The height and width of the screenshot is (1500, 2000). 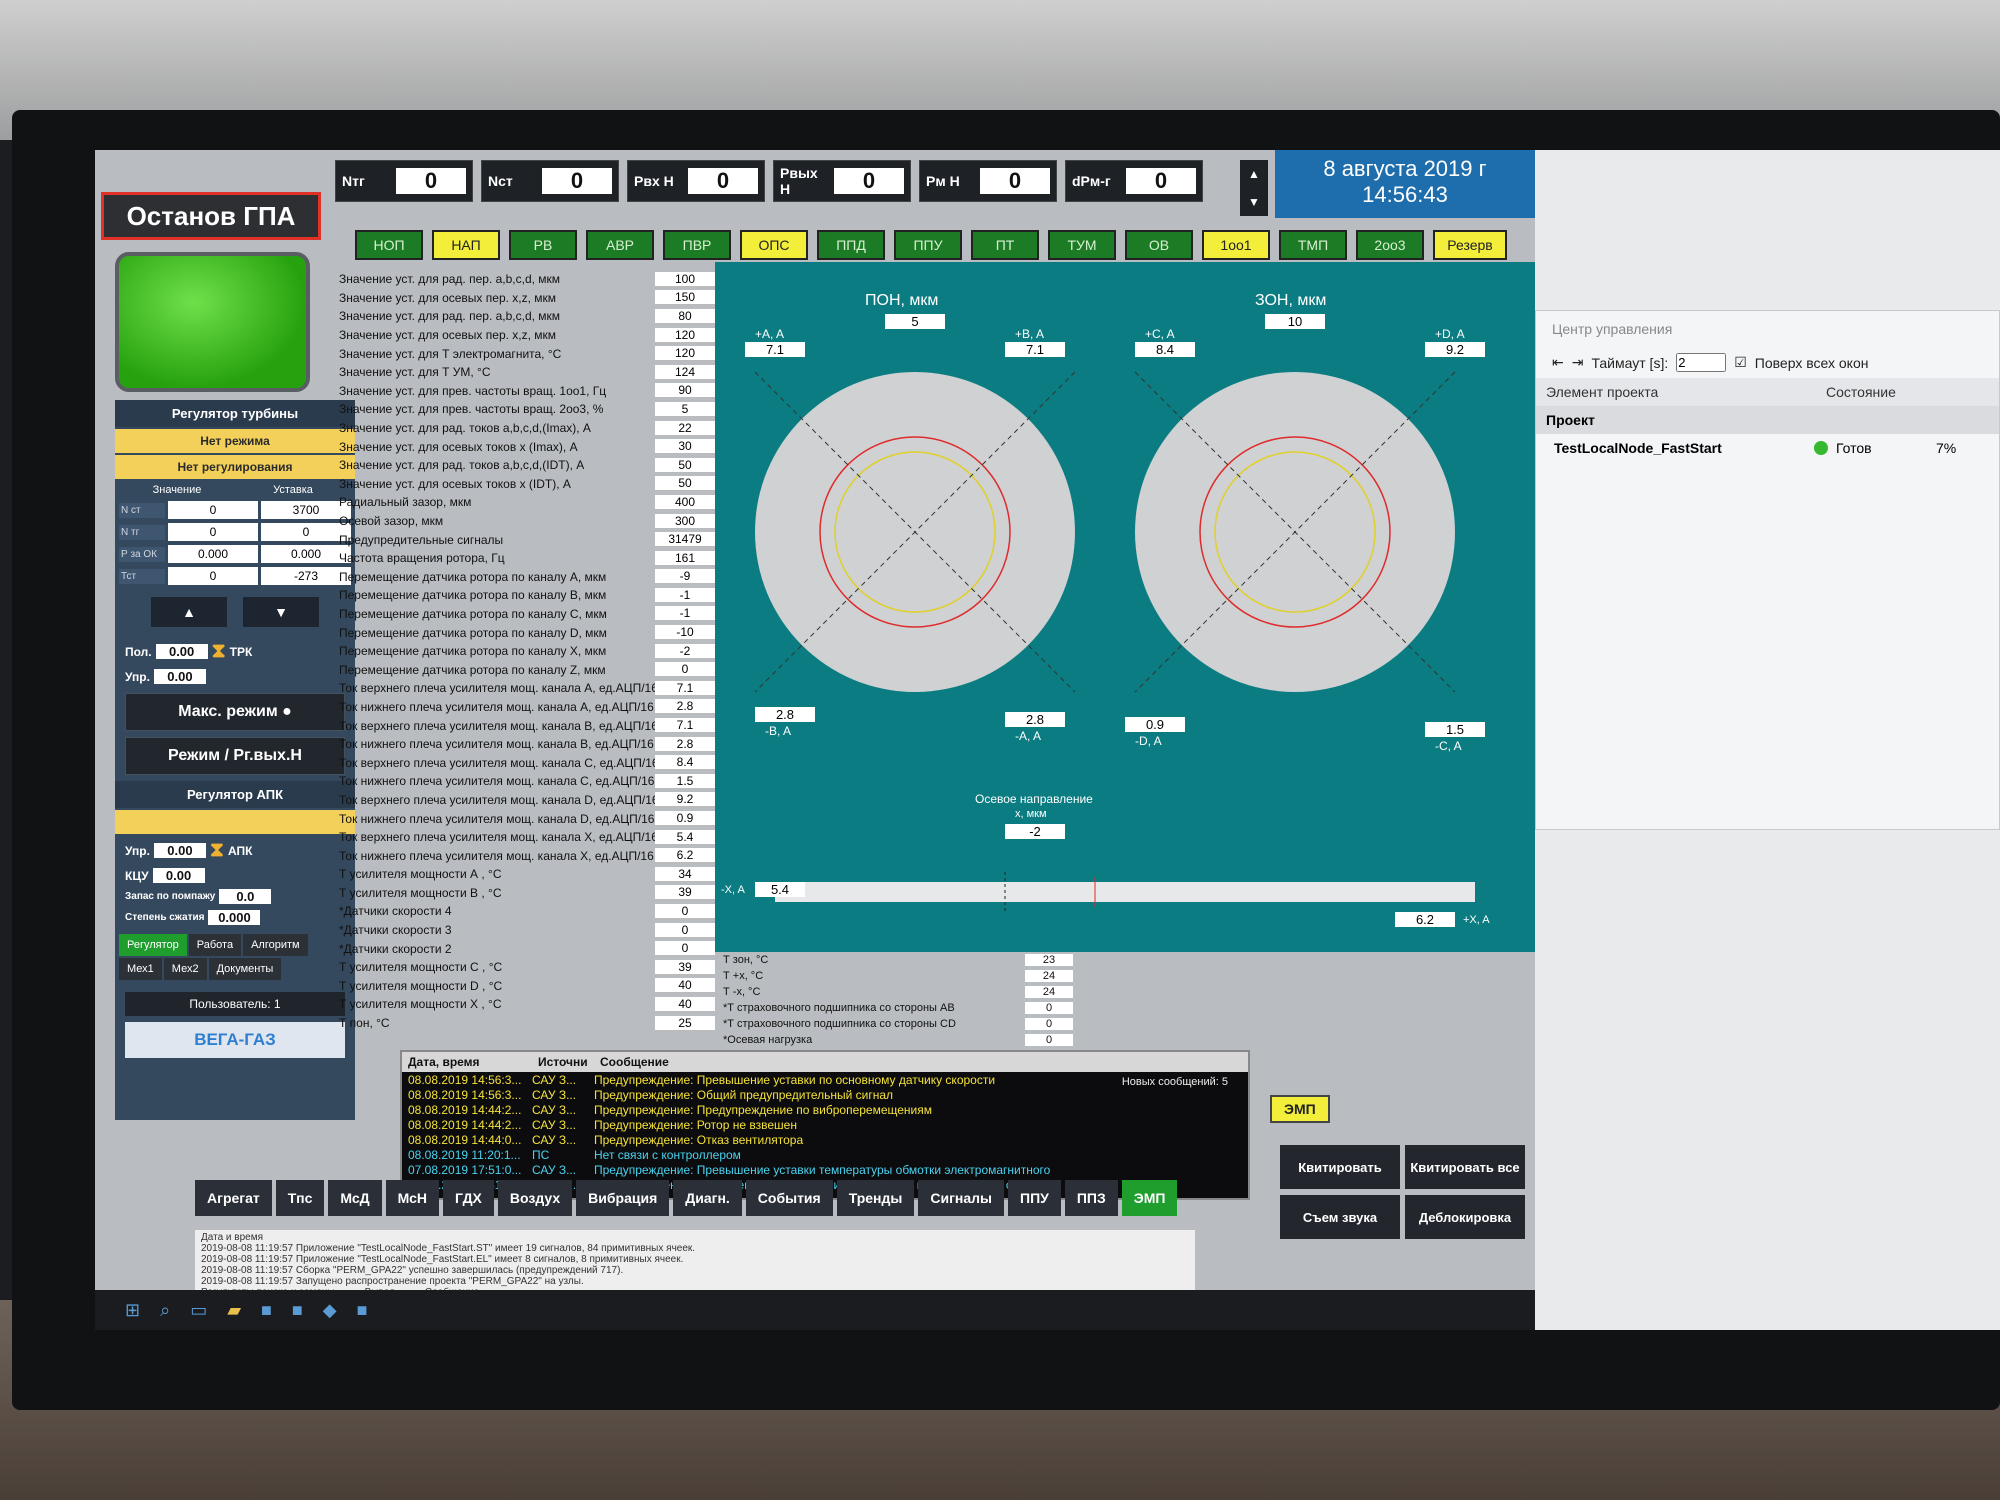 What do you see at coordinates (1390, 245) in the screenshot?
I see `sys-button-2oo3: 2oo3` at bounding box center [1390, 245].